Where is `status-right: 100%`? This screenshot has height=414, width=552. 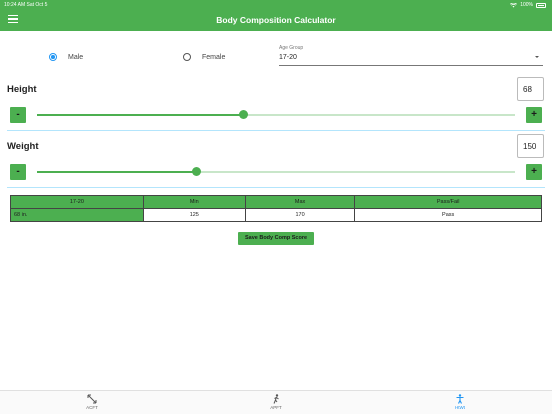
status-right: 100% is located at coordinates (528, 5).